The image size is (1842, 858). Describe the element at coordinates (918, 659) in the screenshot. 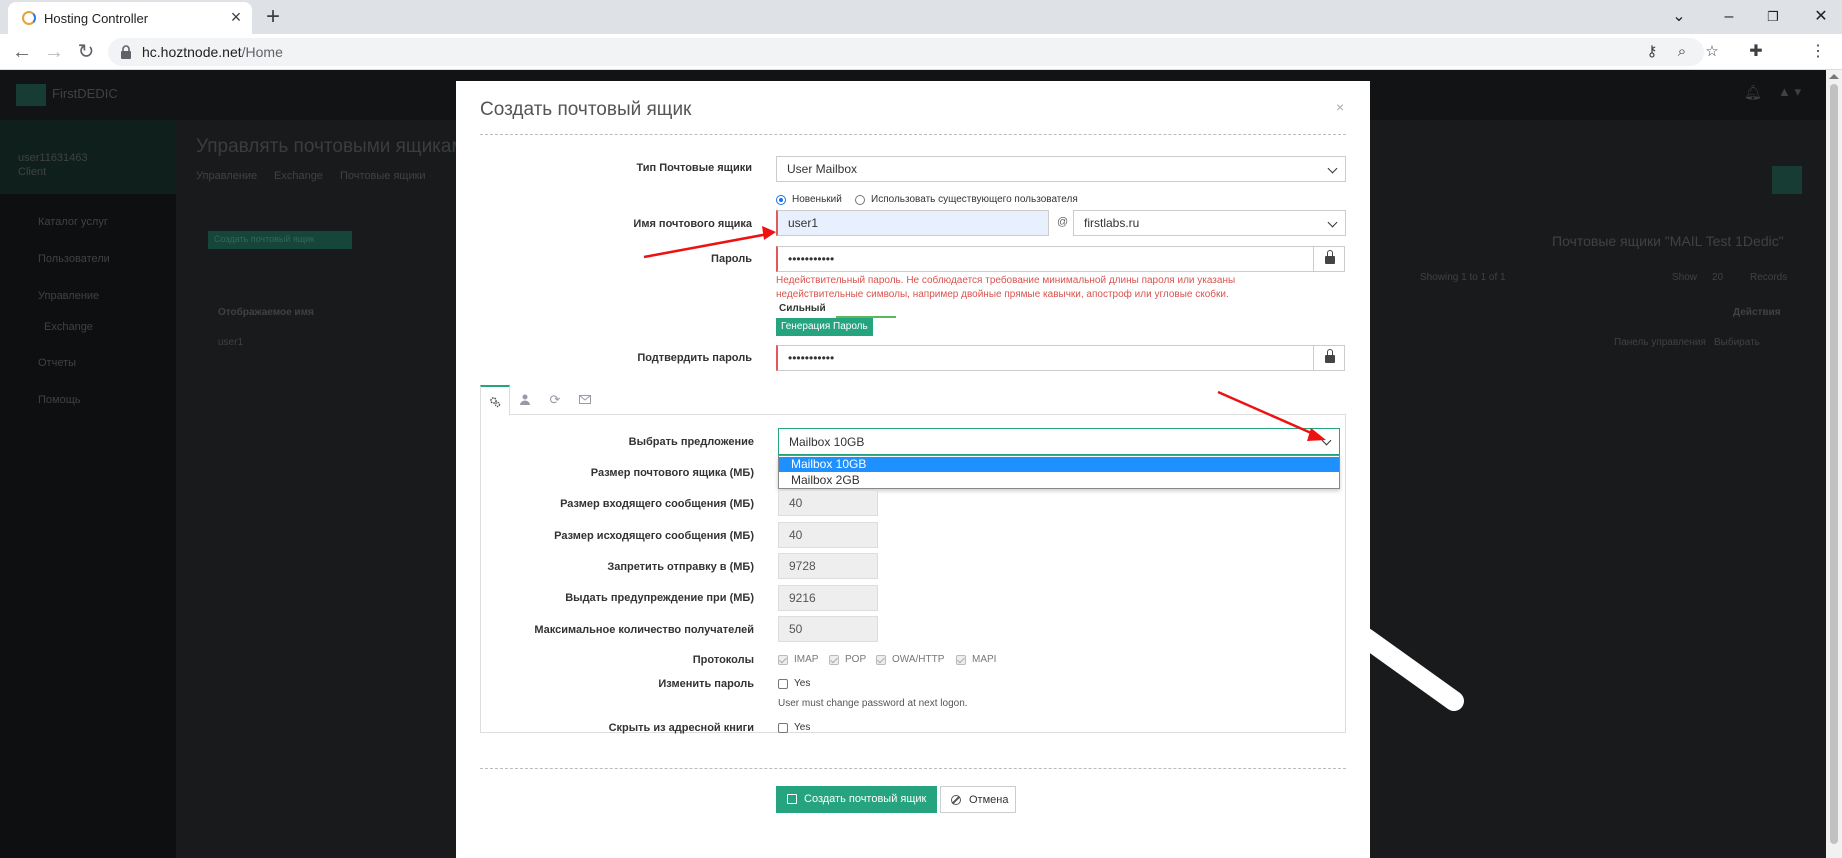

I see `owa-label: OWA/HTTP` at that location.